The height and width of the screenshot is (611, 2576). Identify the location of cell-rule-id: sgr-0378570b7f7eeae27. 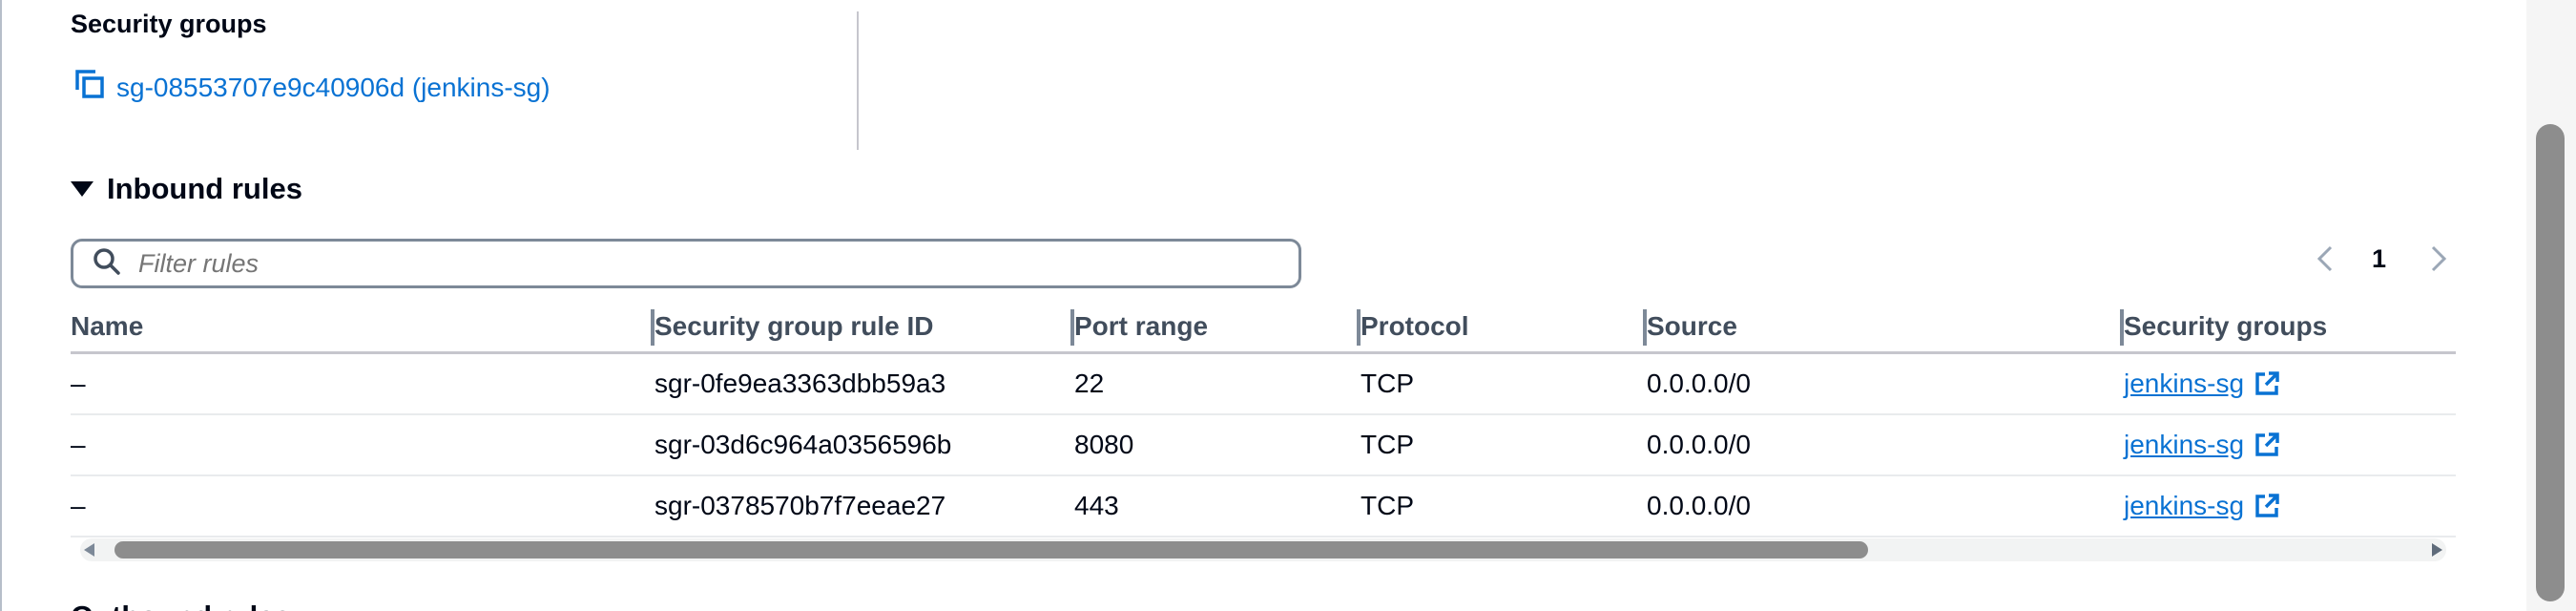
(864, 506).